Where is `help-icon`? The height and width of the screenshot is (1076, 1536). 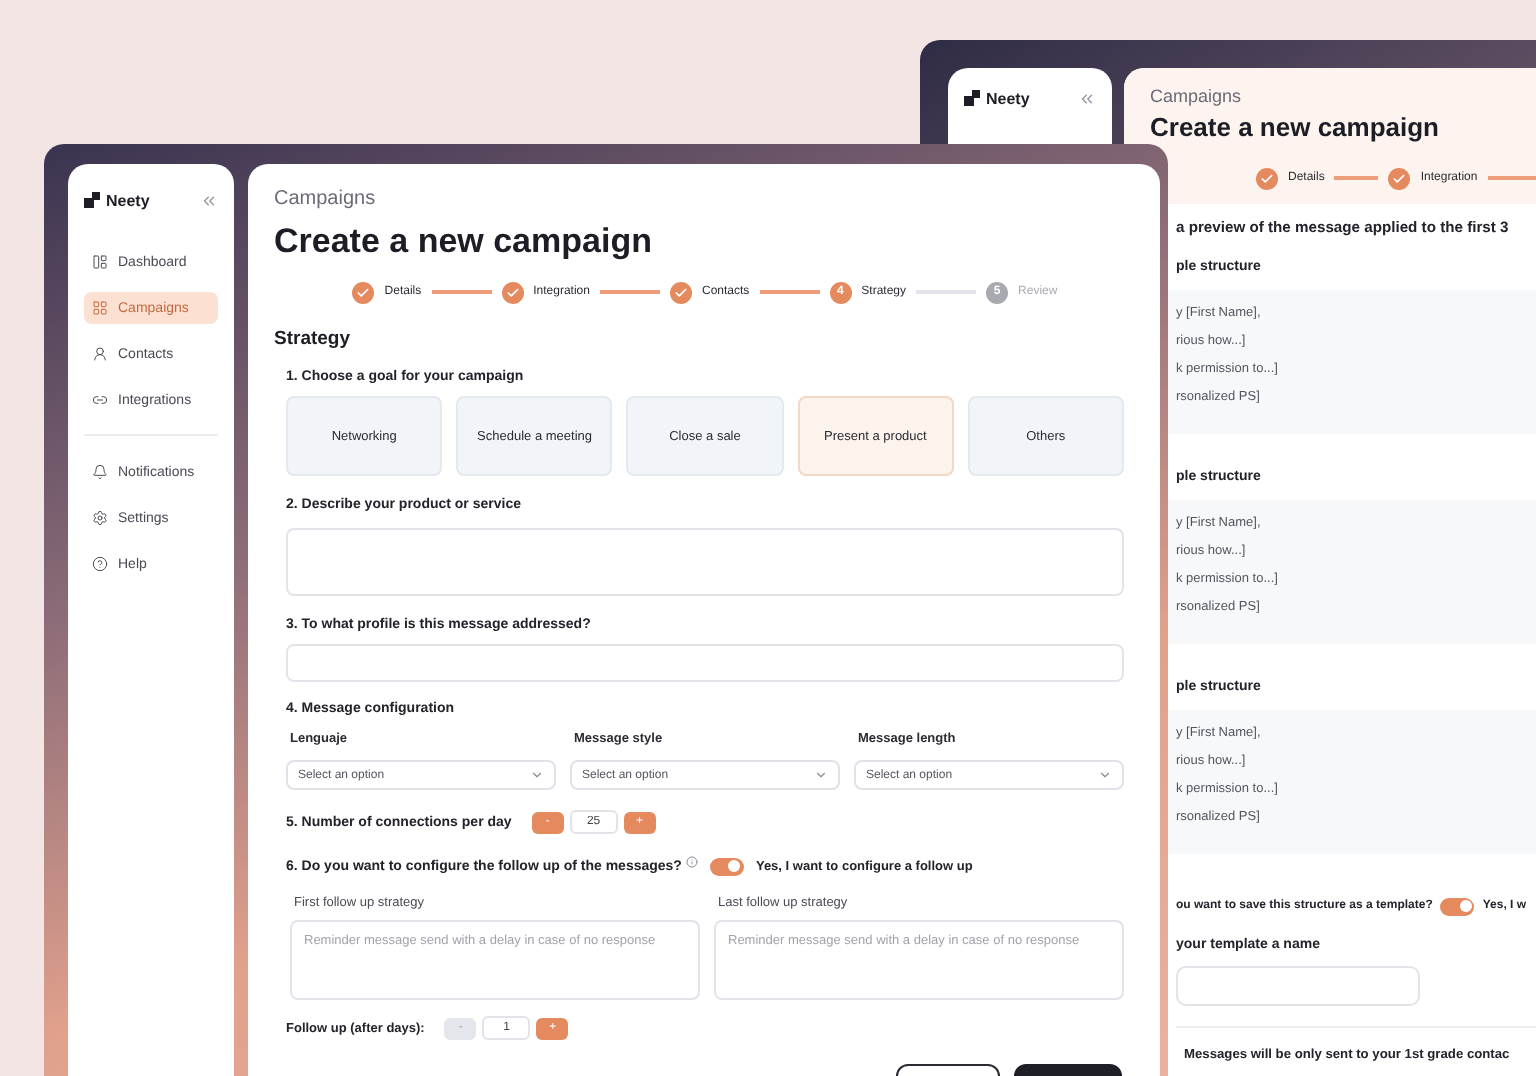 help-icon is located at coordinates (100, 564).